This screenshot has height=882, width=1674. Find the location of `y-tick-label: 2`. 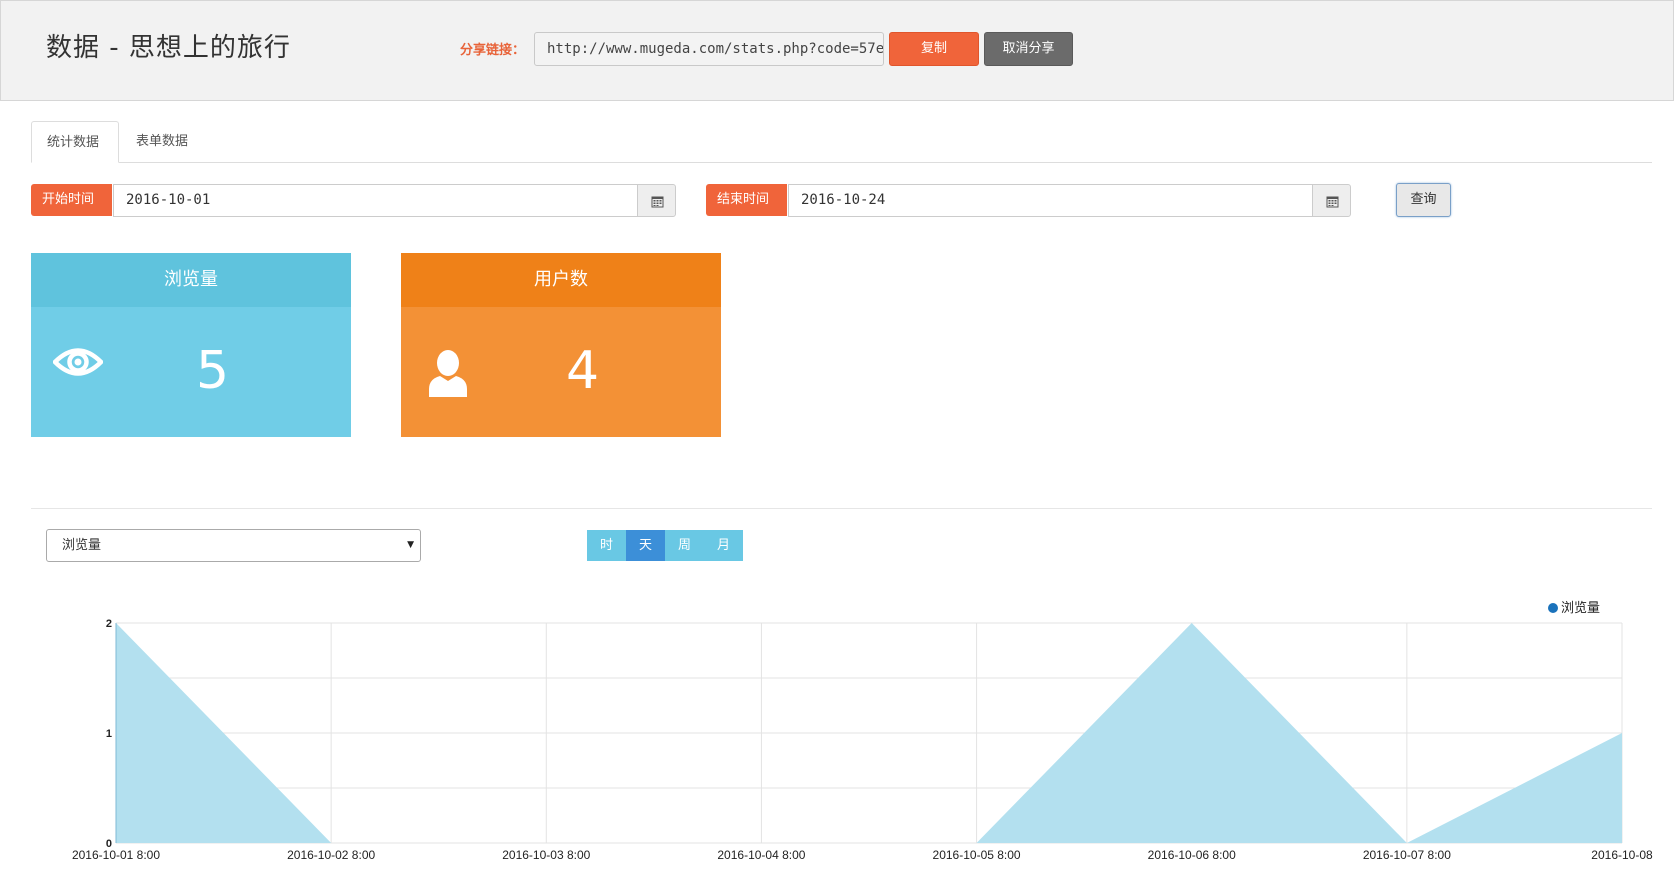

y-tick-label: 2 is located at coordinates (109, 624).